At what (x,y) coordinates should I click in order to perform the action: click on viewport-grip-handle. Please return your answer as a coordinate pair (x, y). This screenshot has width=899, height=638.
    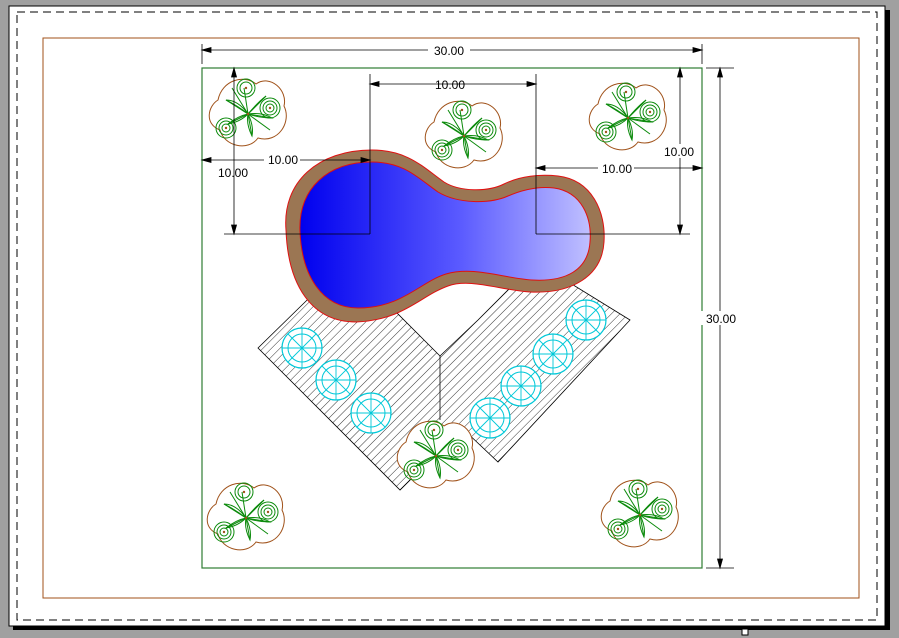
    Looking at the image, I should click on (745, 632).